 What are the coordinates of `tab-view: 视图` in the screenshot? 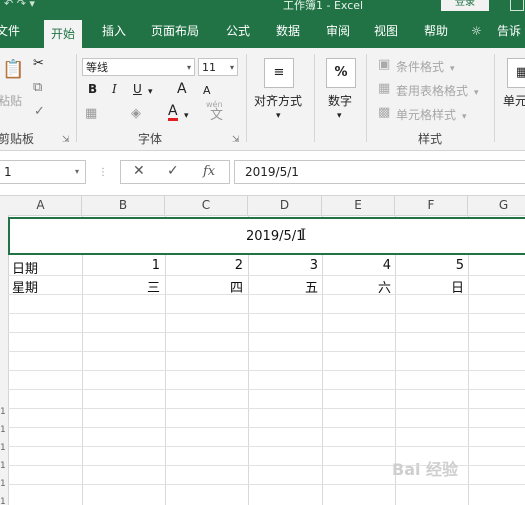 It's located at (386, 31).